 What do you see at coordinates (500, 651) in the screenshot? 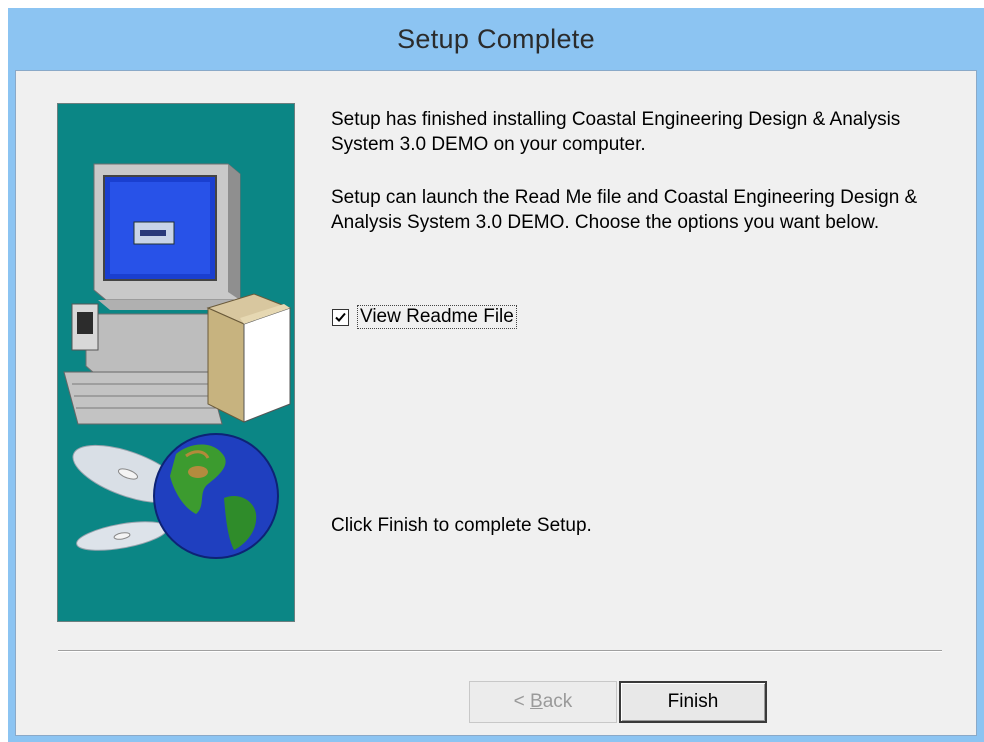
I see `button-separator` at bounding box center [500, 651].